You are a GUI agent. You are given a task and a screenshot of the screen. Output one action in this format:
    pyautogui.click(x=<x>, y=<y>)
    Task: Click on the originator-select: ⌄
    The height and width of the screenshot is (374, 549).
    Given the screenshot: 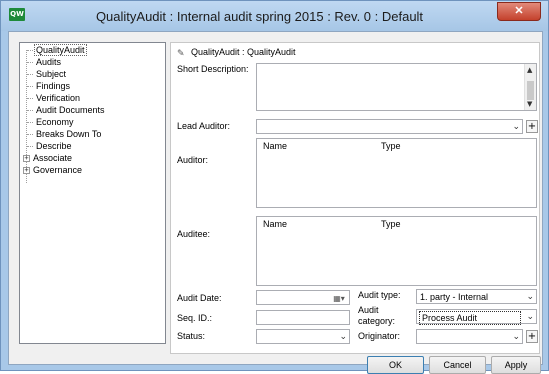 What is the action you would take?
    pyautogui.click(x=469, y=336)
    